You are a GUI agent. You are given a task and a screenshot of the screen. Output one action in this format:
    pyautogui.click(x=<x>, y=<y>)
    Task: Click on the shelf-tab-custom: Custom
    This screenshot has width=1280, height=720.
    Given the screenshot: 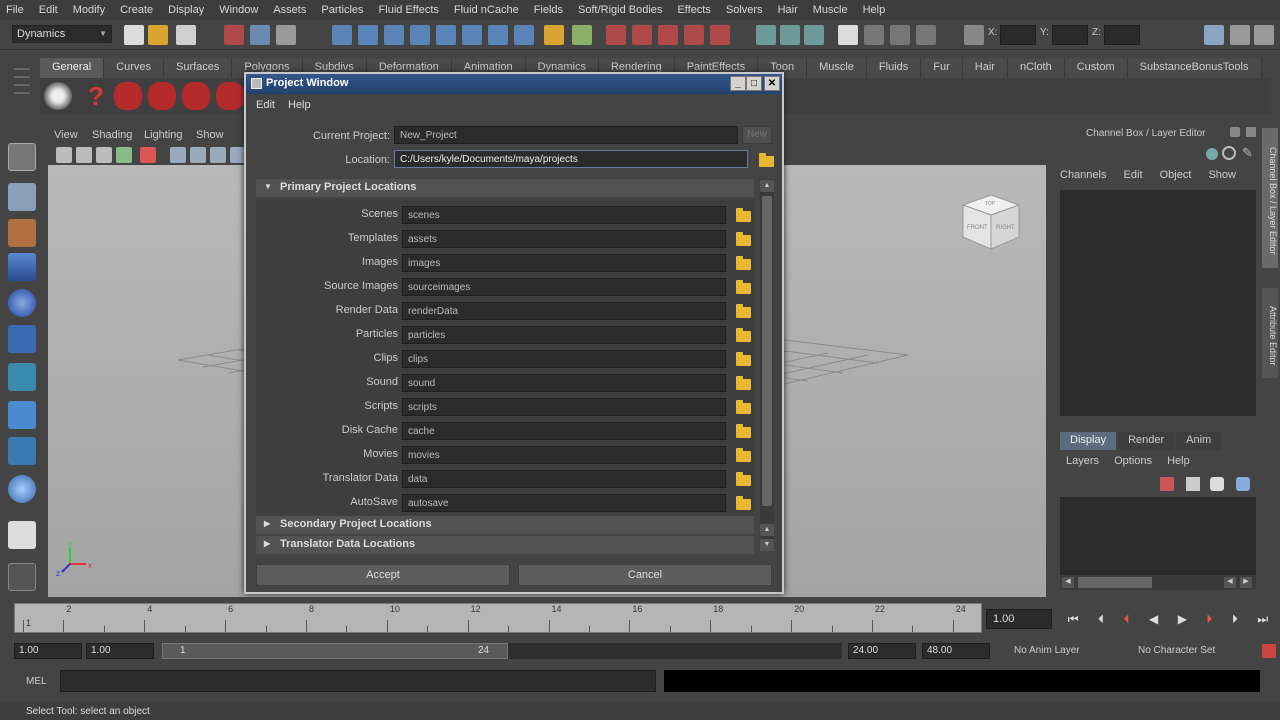 What is the action you would take?
    pyautogui.click(x=1096, y=68)
    